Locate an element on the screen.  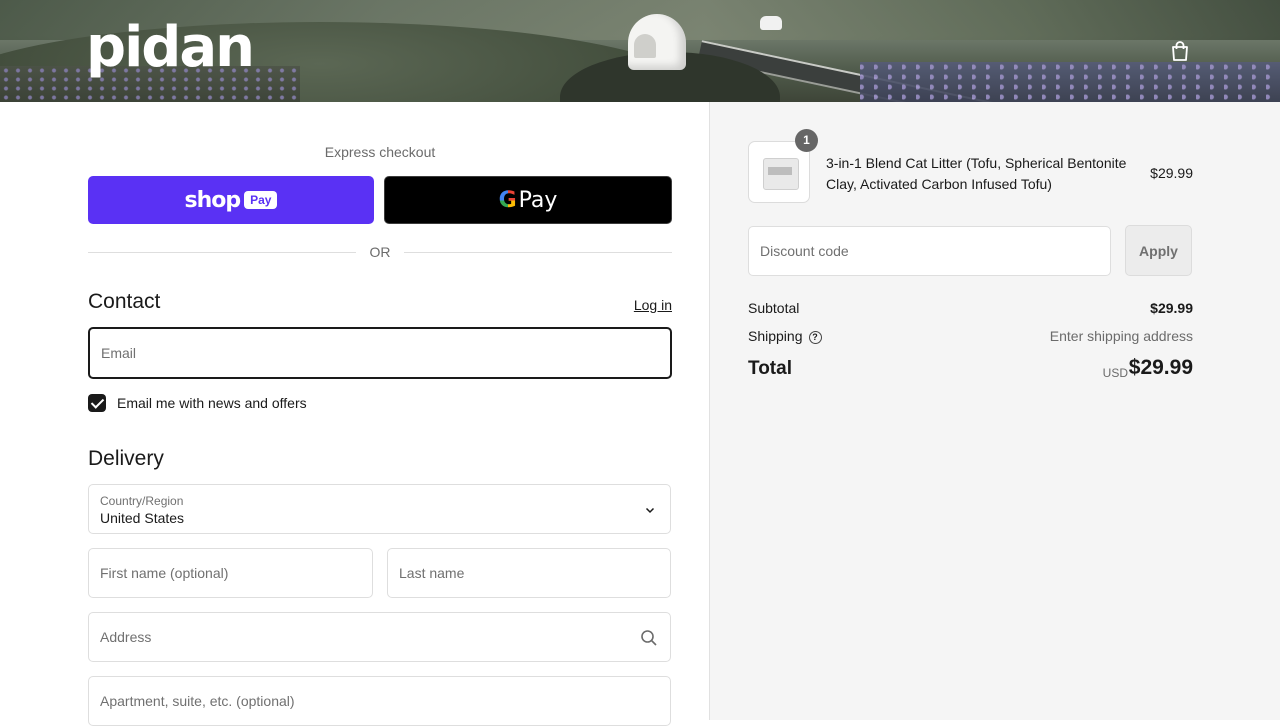
quantity-badge: 1 is located at coordinates (806, 140).